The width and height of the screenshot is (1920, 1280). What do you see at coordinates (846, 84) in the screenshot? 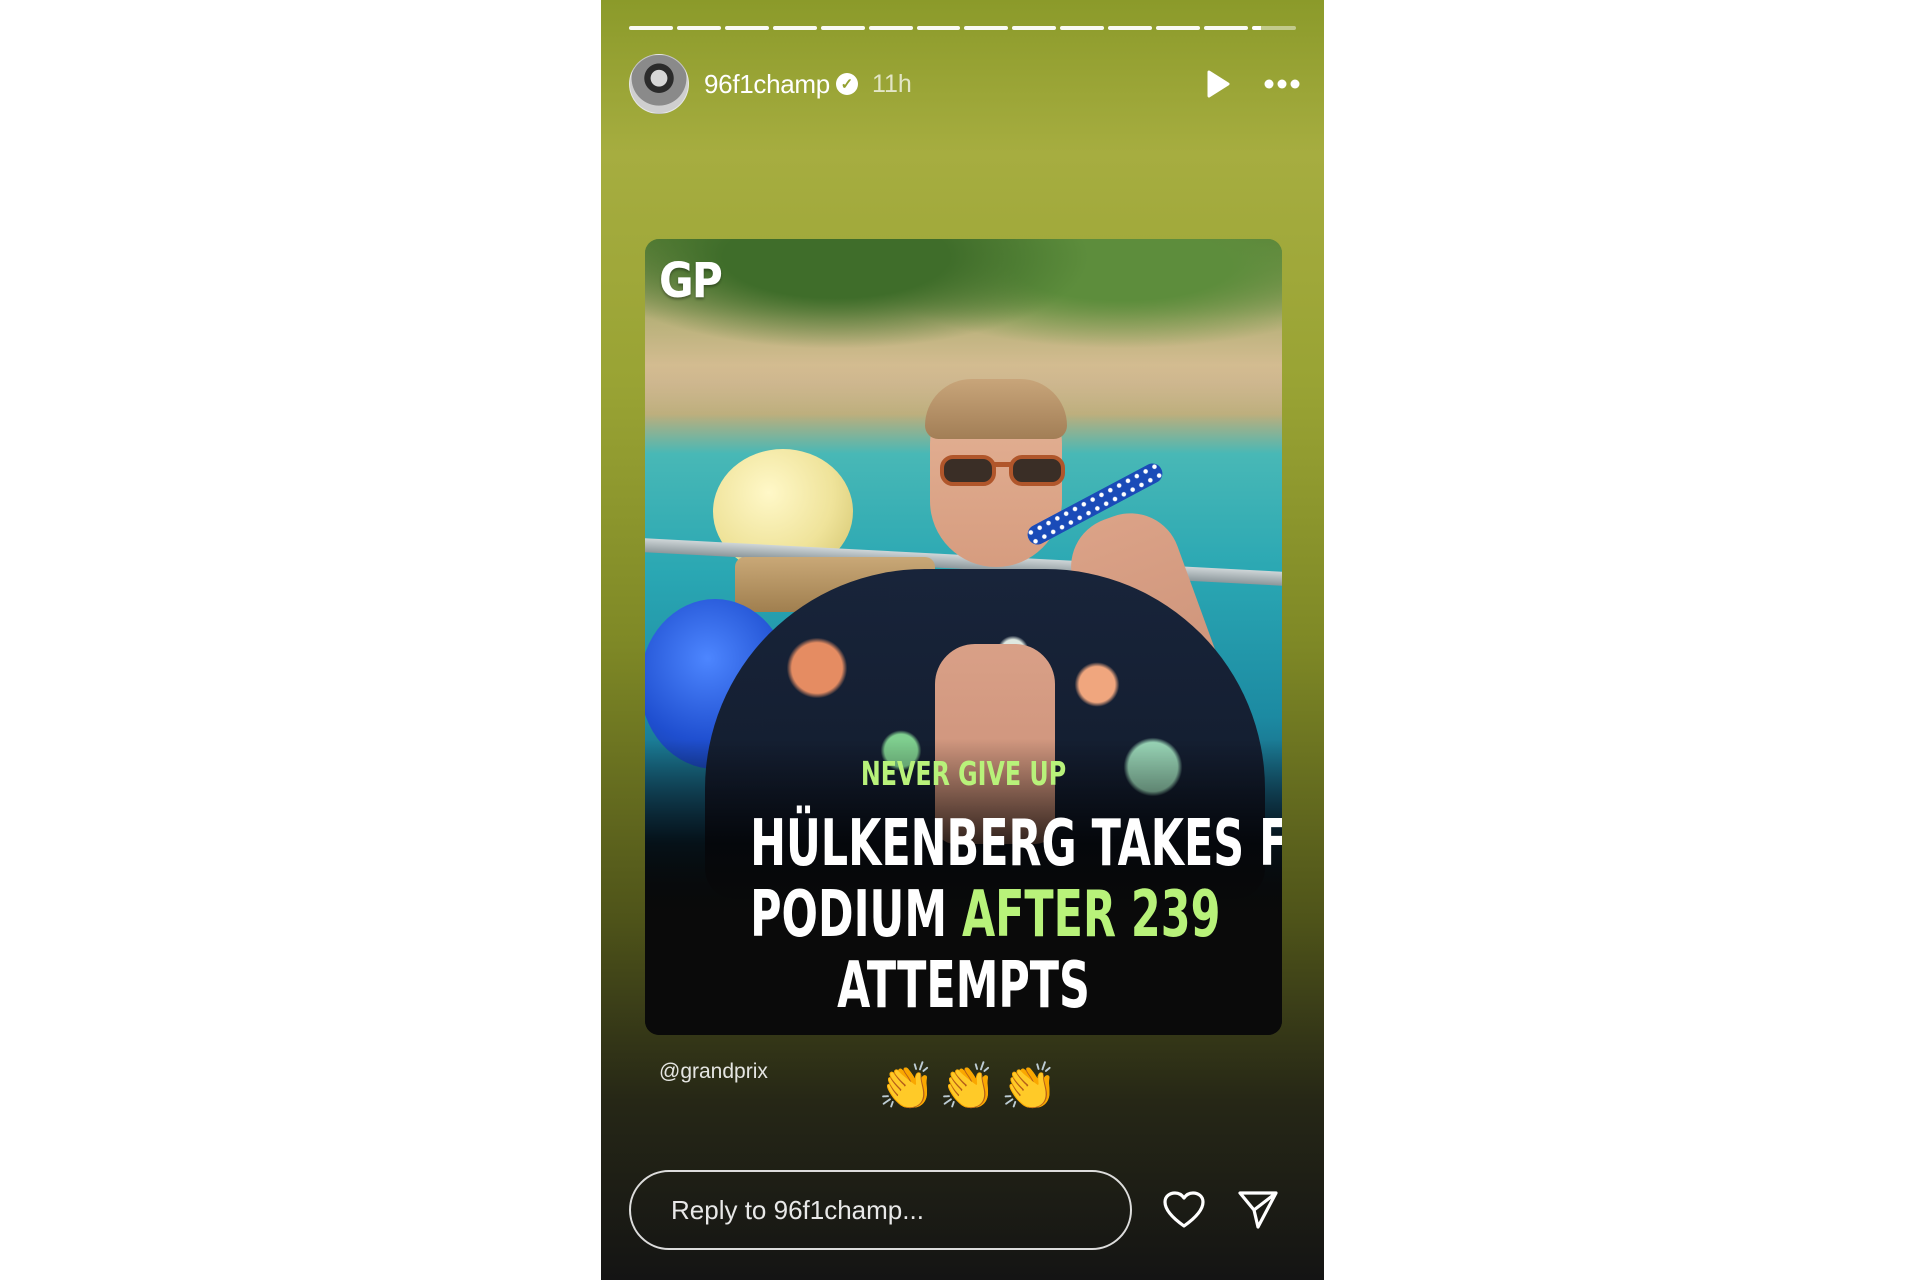
I see `verified-badge-icon: ✓` at bounding box center [846, 84].